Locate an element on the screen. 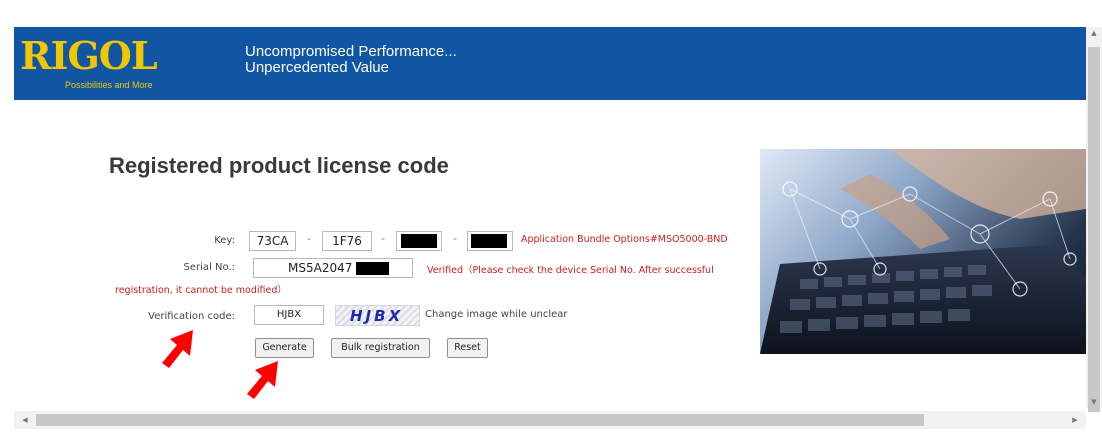 This screenshot has width=1102, height=442. logo-tagline: Possibilities and More is located at coordinates (109, 85).